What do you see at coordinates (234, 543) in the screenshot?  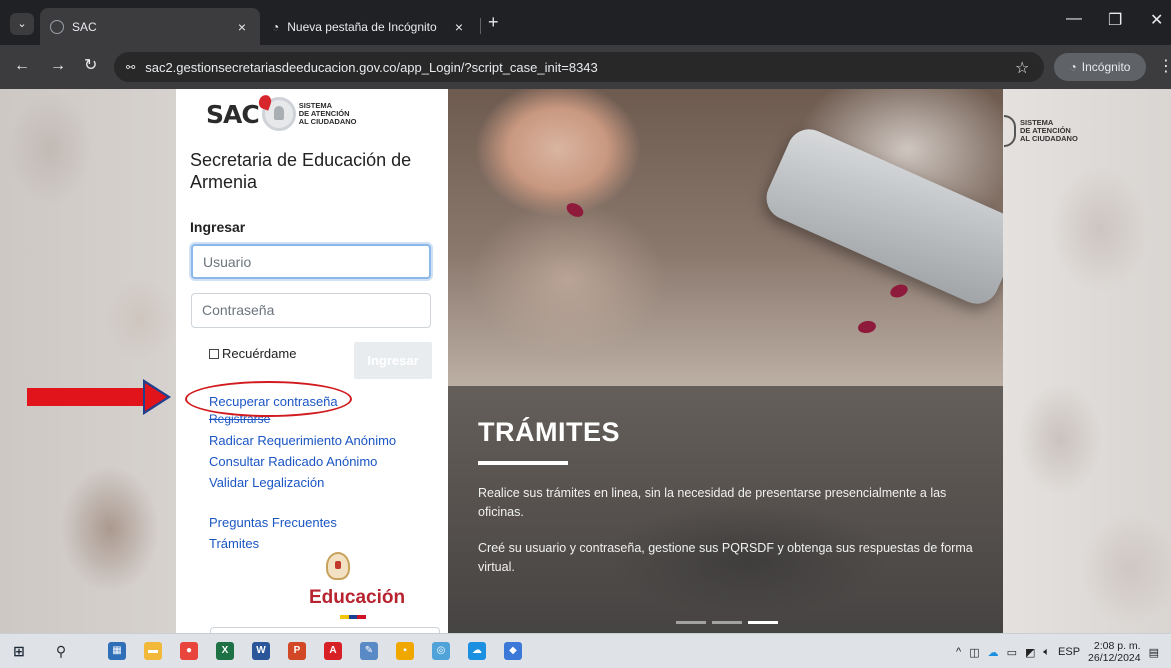 I see `procedures-link: Trámites` at bounding box center [234, 543].